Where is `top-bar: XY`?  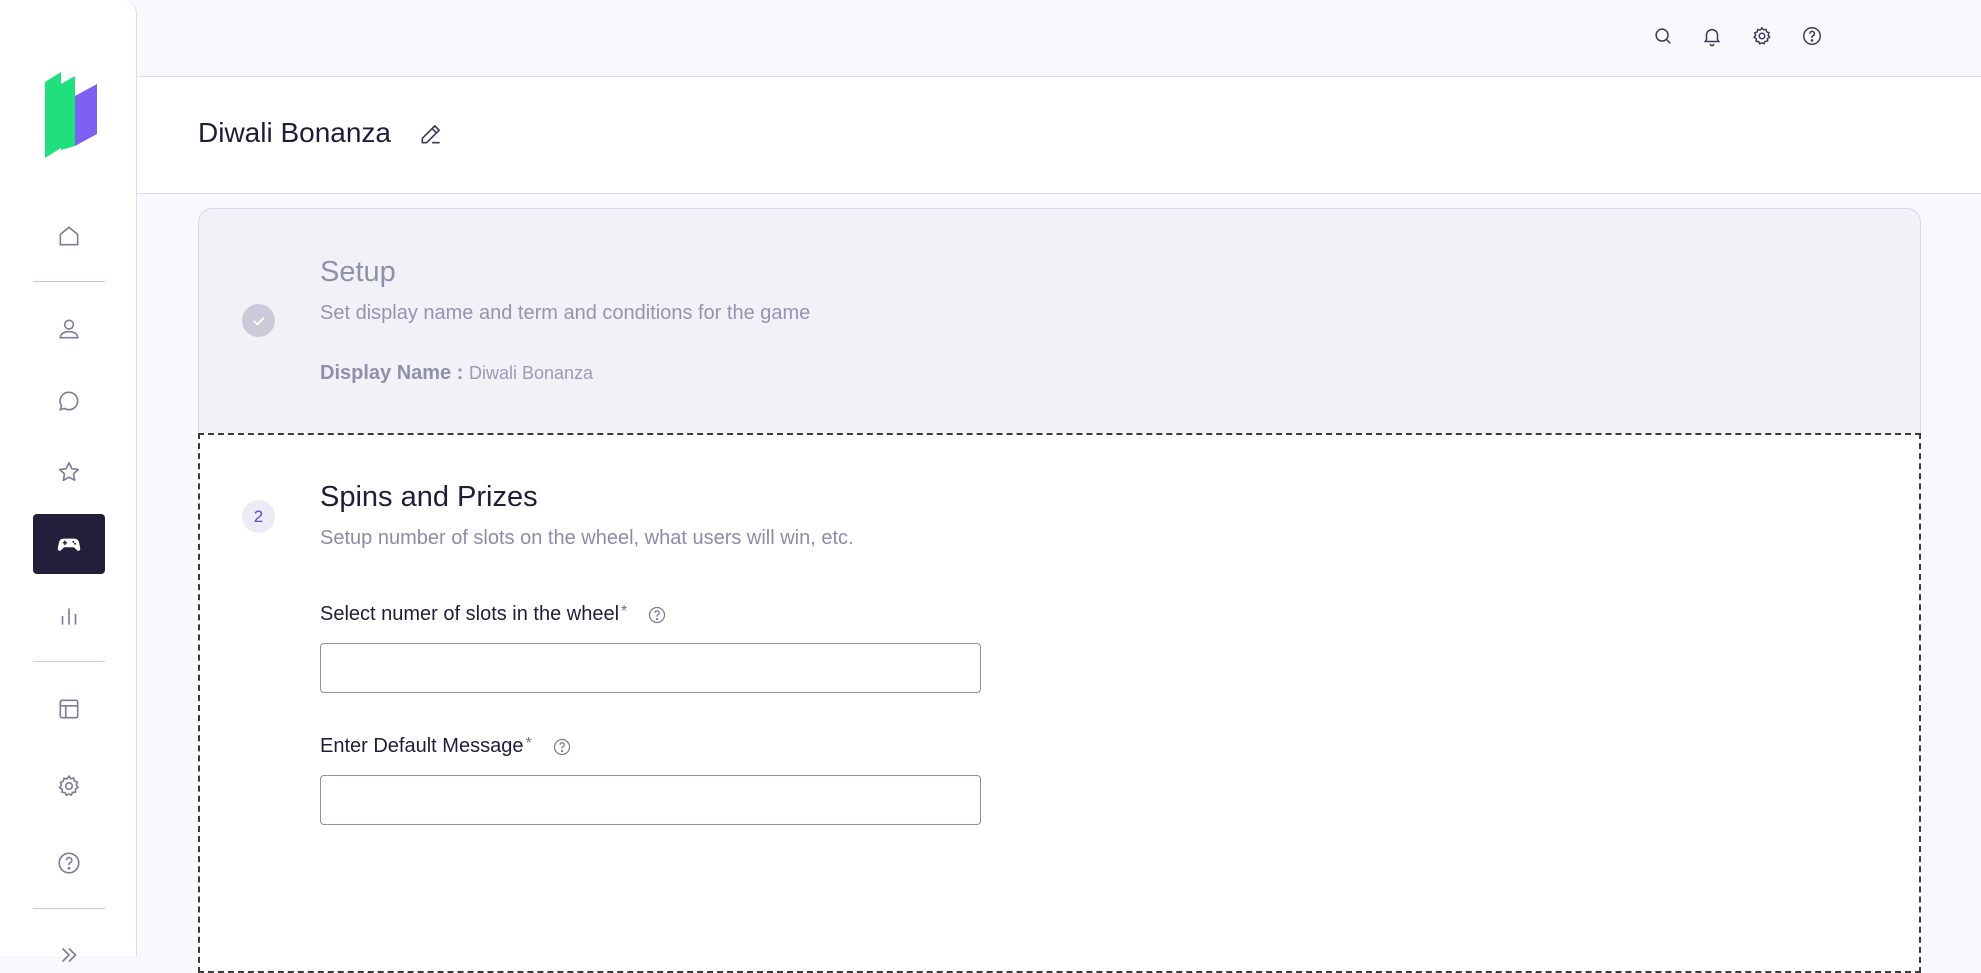
top-bar: XY is located at coordinates (1059, 38).